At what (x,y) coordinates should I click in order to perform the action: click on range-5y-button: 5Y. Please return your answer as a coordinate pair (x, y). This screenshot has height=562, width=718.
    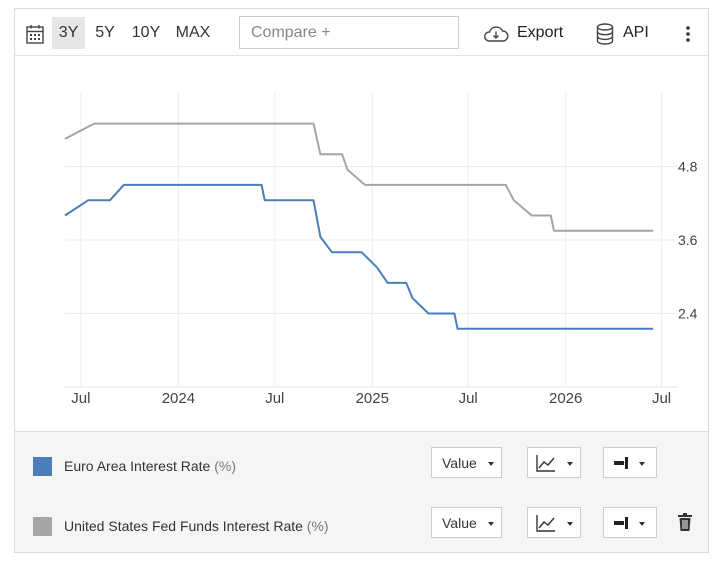
    Looking at the image, I should click on (105, 33).